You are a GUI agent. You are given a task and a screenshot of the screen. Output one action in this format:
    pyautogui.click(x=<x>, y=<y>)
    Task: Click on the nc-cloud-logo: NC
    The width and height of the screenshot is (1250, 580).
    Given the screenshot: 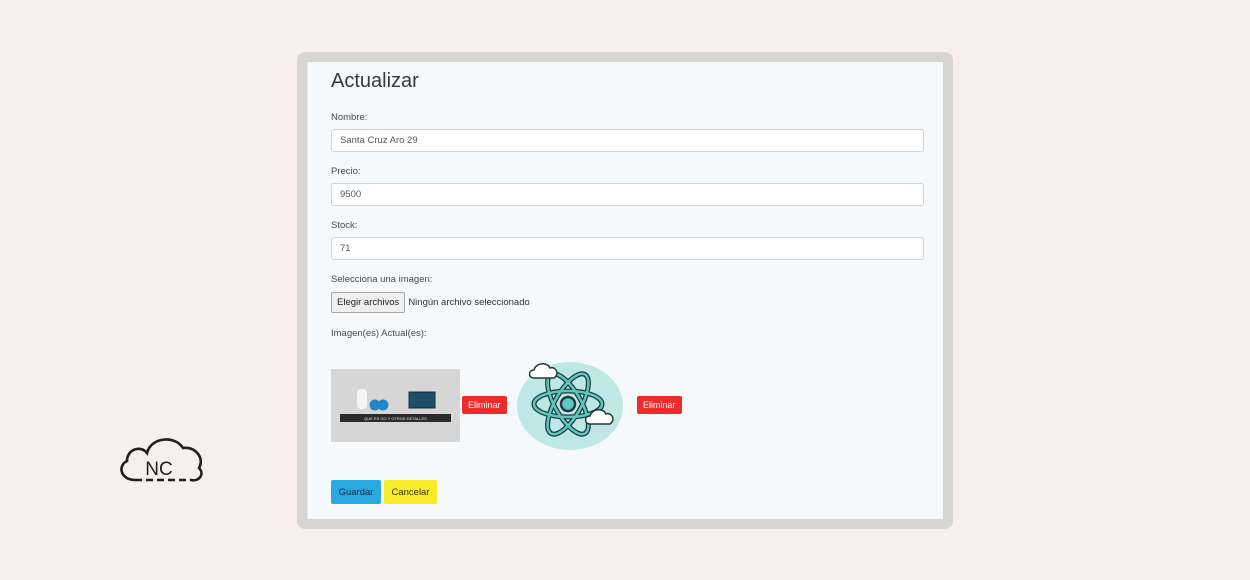 What is the action you would take?
    pyautogui.click(x=159, y=462)
    